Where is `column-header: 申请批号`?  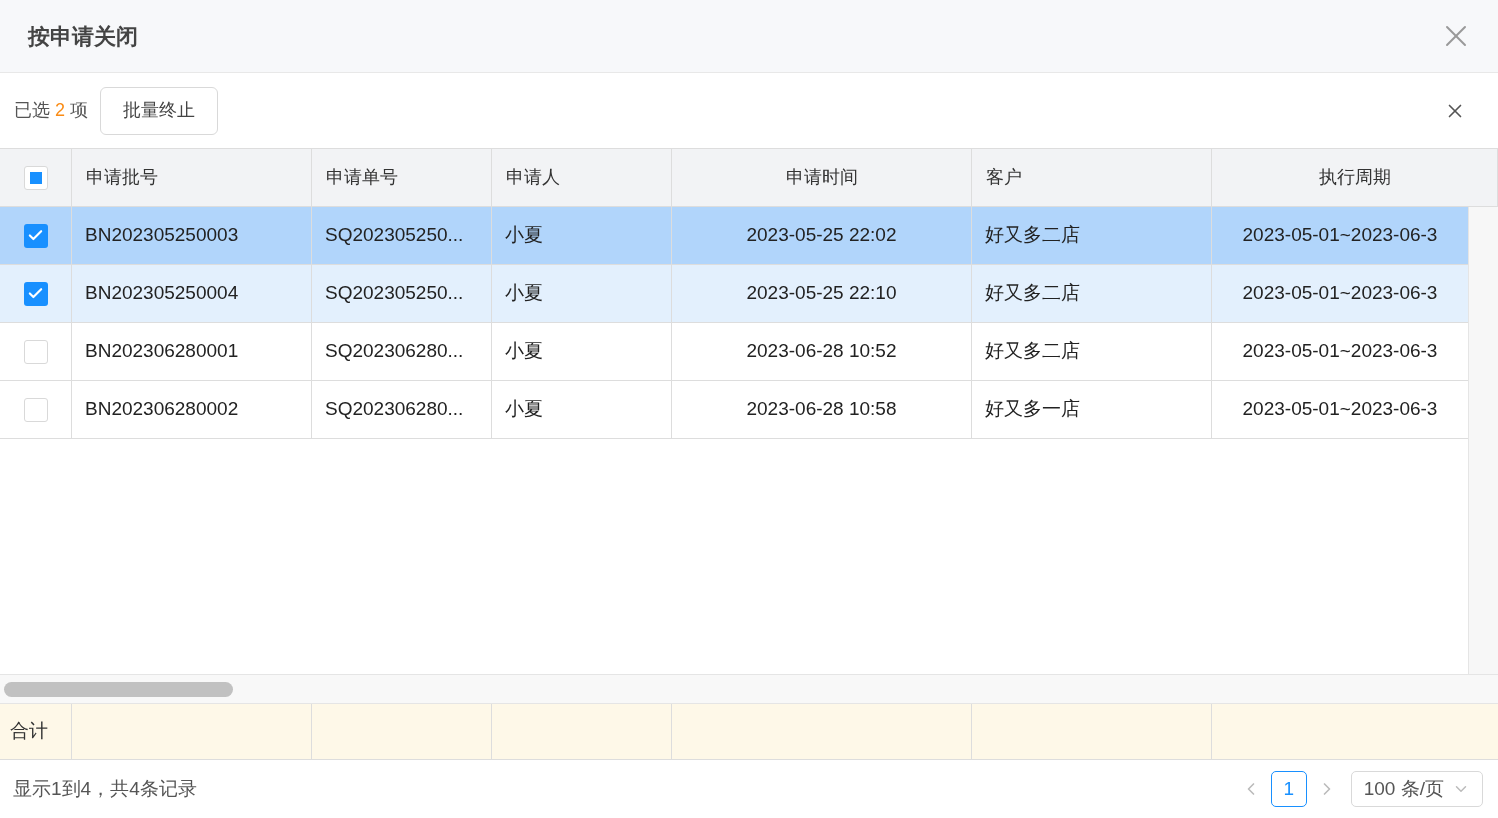
column-header: 申请批号 is located at coordinates (122, 177).